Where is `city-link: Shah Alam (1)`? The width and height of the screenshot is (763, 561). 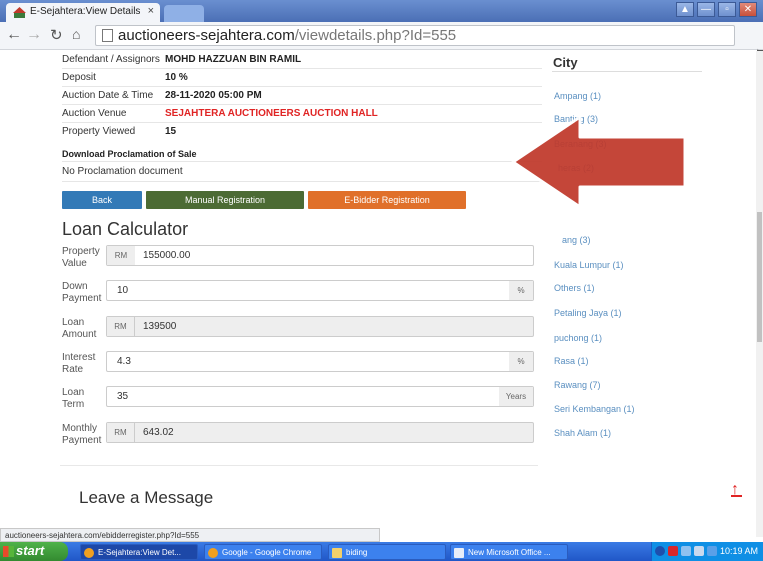
city-link: Shah Alam (1) is located at coordinates (582, 433).